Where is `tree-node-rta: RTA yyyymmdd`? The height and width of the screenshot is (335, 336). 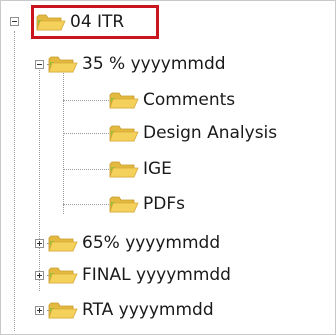 tree-node-rta: RTA yyyymmdd is located at coordinates (131, 310).